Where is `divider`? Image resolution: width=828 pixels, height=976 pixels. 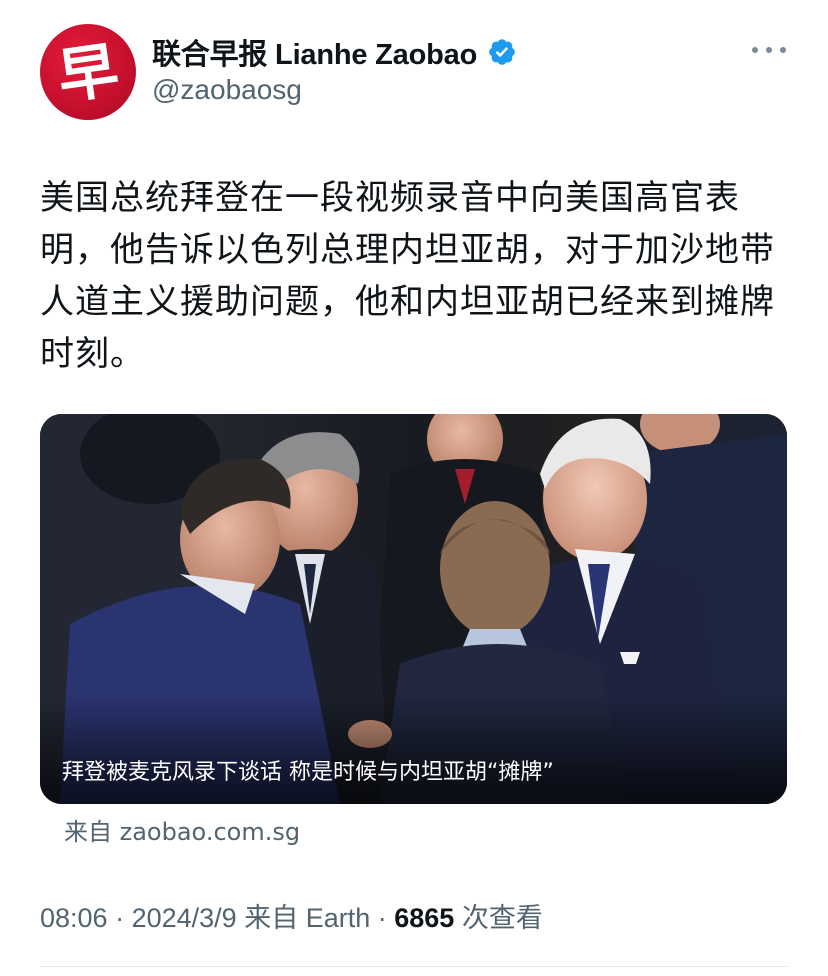 divider is located at coordinates (414, 966).